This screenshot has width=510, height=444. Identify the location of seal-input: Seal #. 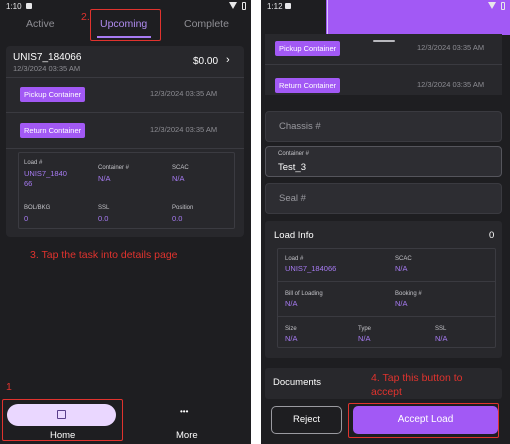
(383, 198).